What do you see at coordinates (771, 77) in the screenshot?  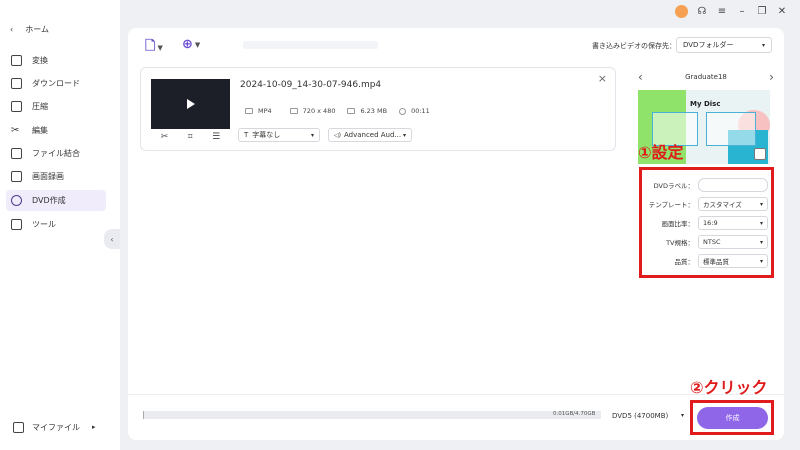 I see `next-template-button: ›` at bounding box center [771, 77].